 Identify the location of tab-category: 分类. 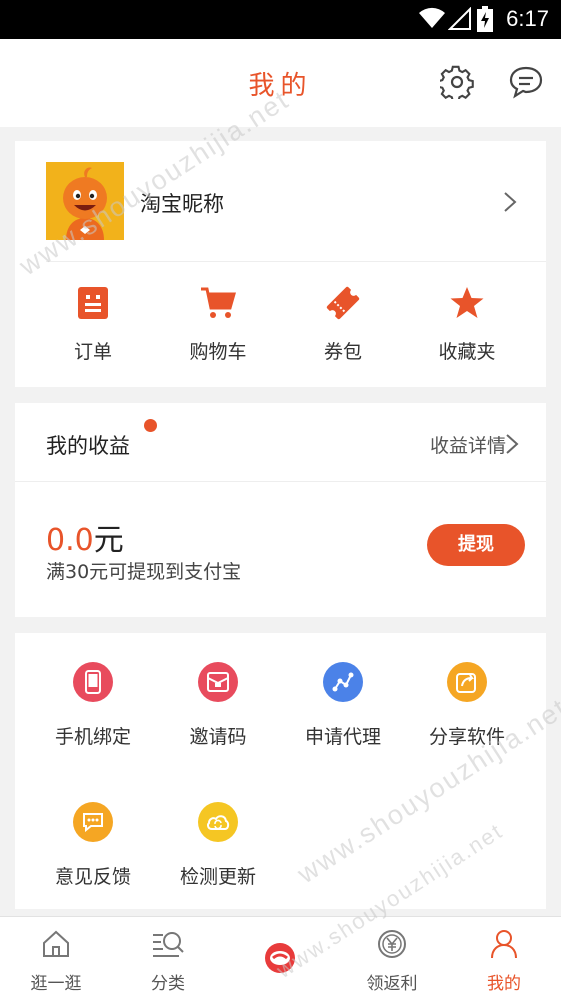
(168, 958).